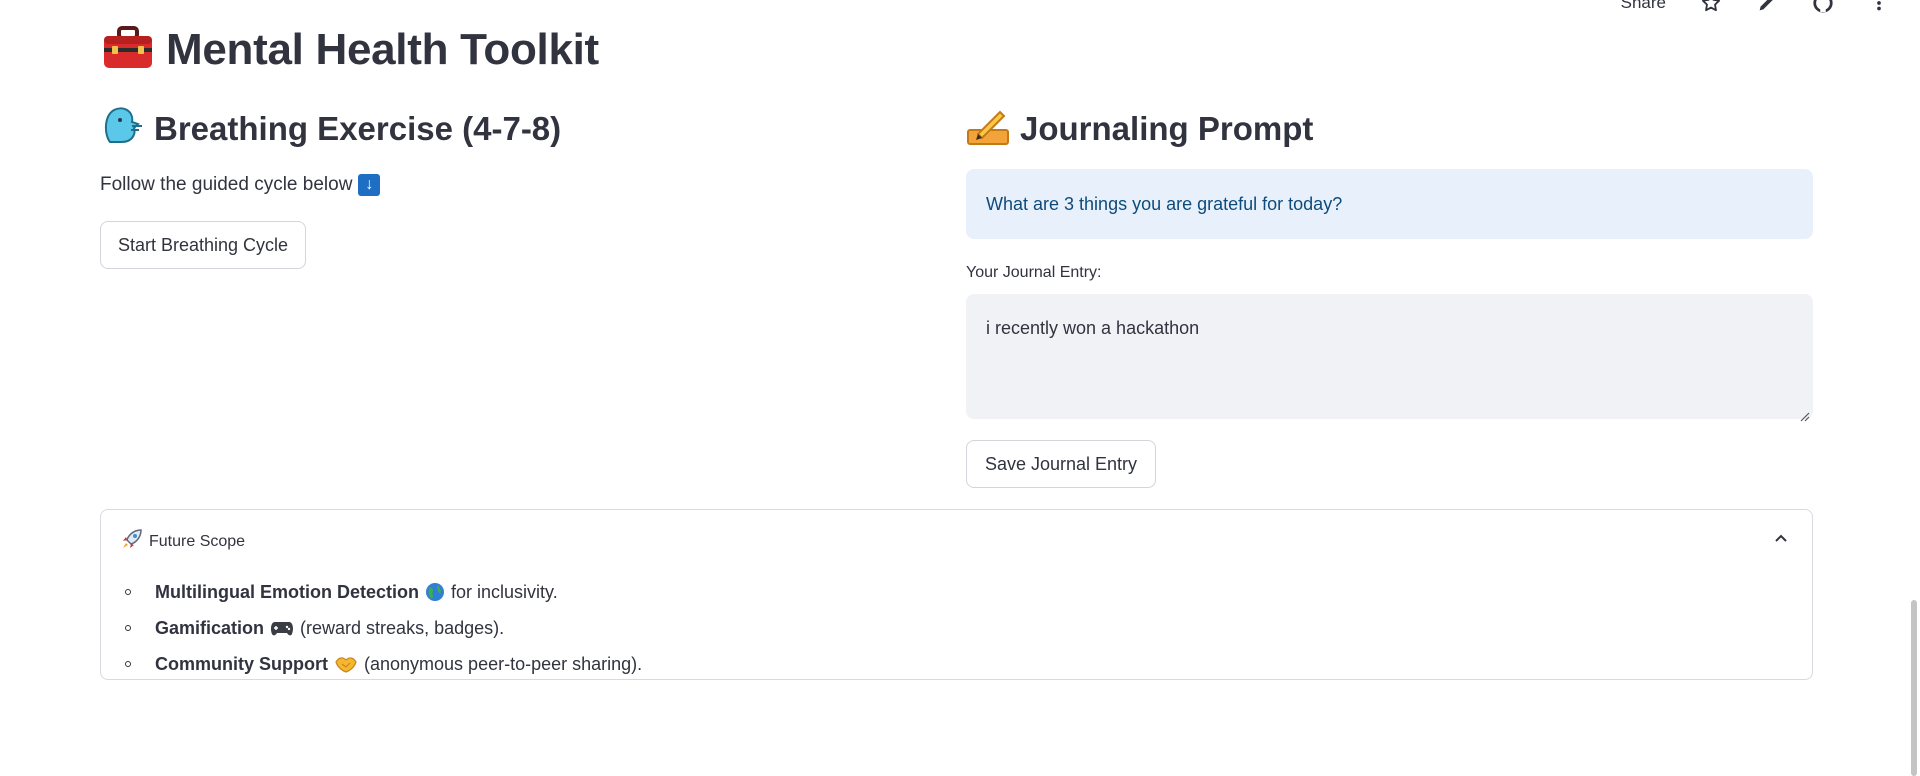 This screenshot has height=776, width=1920. What do you see at coordinates (503, 663) in the screenshot?
I see `list-item-text: (anonymous peer-to-peer sharing).` at bounding box center [503, 663].